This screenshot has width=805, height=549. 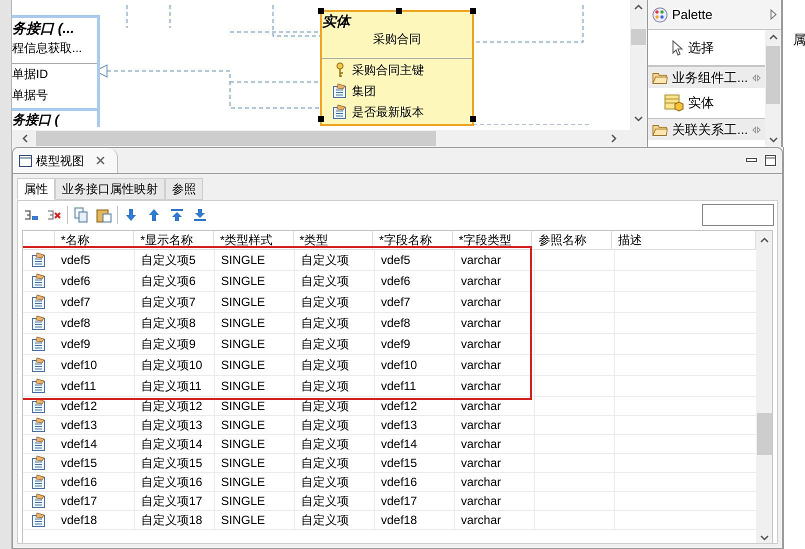 I want to click on tab: 参照, so click(x=184, y=189).